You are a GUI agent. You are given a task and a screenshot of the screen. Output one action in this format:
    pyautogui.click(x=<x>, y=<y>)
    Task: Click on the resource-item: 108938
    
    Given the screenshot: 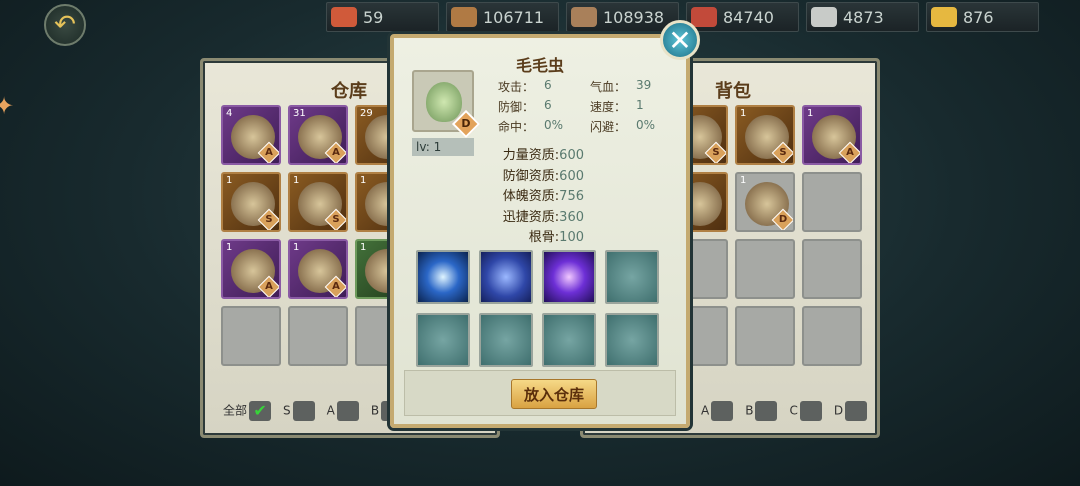 What is the action you would take?
    pyautogui.click(x=622, y=17)
    